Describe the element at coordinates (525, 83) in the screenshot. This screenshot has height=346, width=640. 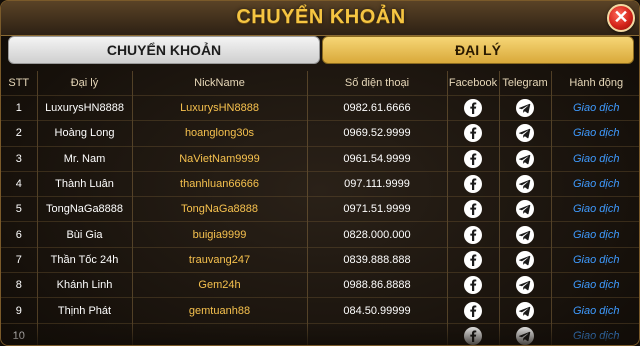
I see `col-telegram: Telegram` at that location.